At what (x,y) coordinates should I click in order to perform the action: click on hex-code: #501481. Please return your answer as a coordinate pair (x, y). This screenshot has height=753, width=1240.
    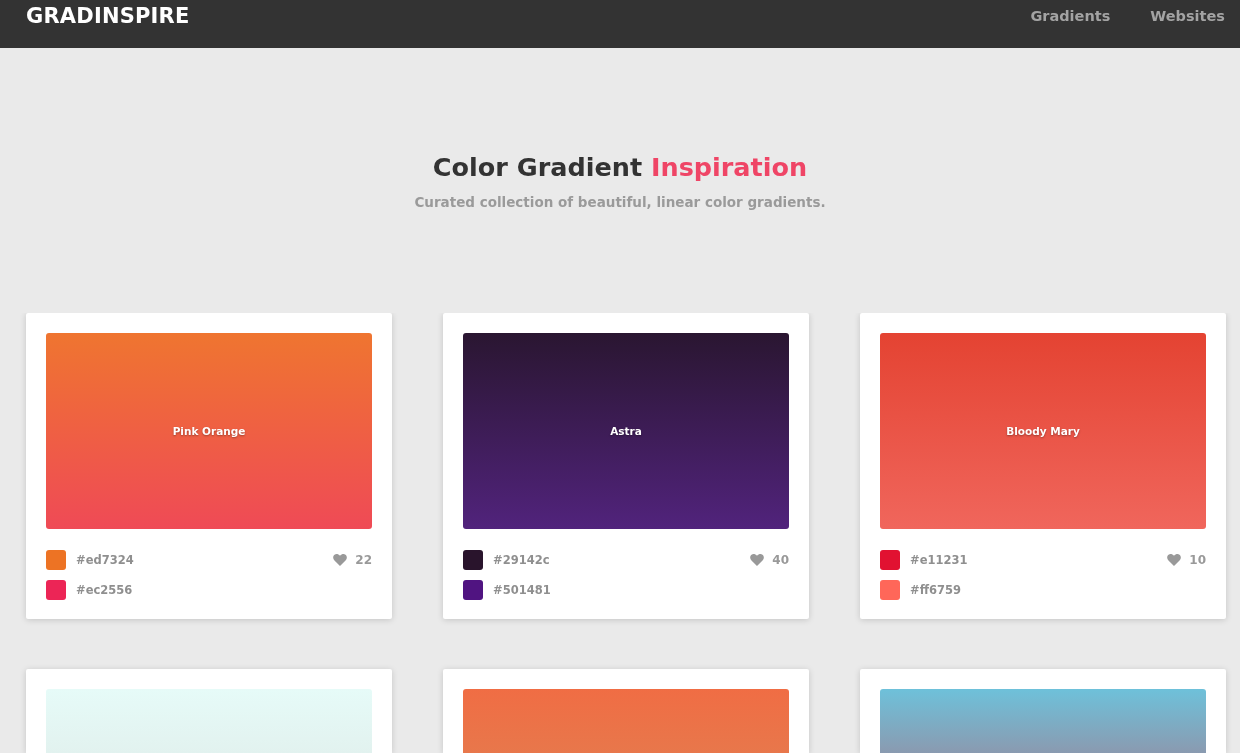
    Looking at the image, I should click on (522, 590).